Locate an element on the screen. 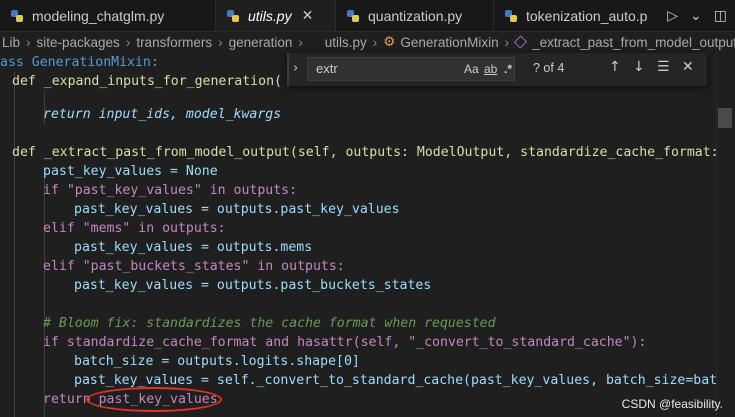  breadcrumb-item: _extract_past_from_model_output is located at coordinates (633, 42).